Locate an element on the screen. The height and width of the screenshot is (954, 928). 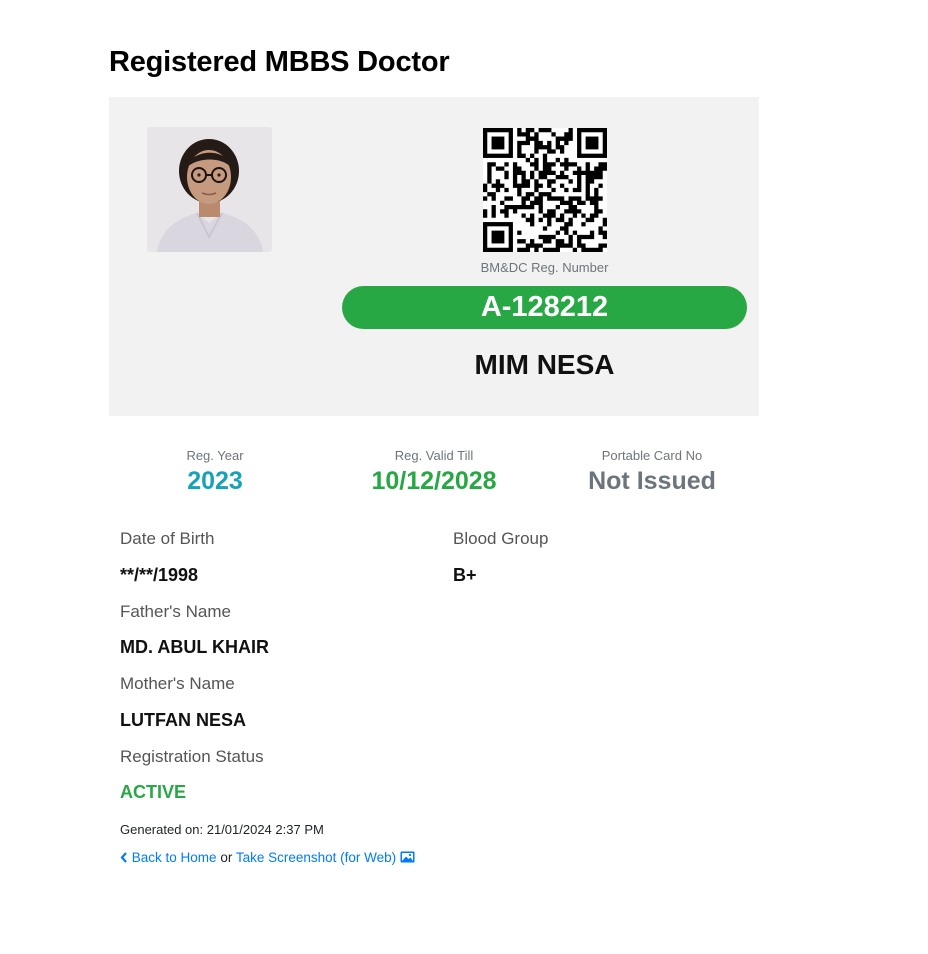
dob-value: **/**/1998 is located at coordinates (159, 575).